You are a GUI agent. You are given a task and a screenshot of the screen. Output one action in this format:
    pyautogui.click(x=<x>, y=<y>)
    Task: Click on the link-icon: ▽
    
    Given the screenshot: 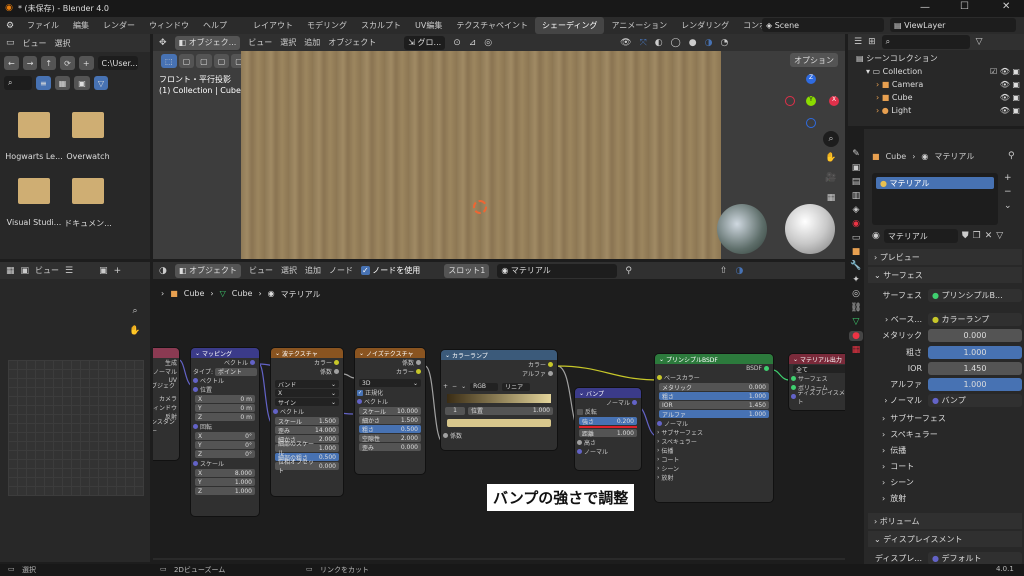 What is the action you would take?
    pyautogui.click(x=999, y=236)
    